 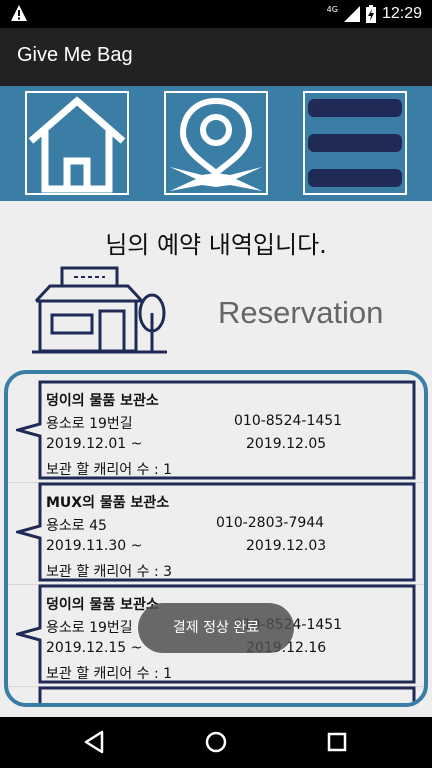 What do you see at coordinates (301, 312) in the screenshot?
I see `reservation-label: Reservation` at bounding box center [301, 312].